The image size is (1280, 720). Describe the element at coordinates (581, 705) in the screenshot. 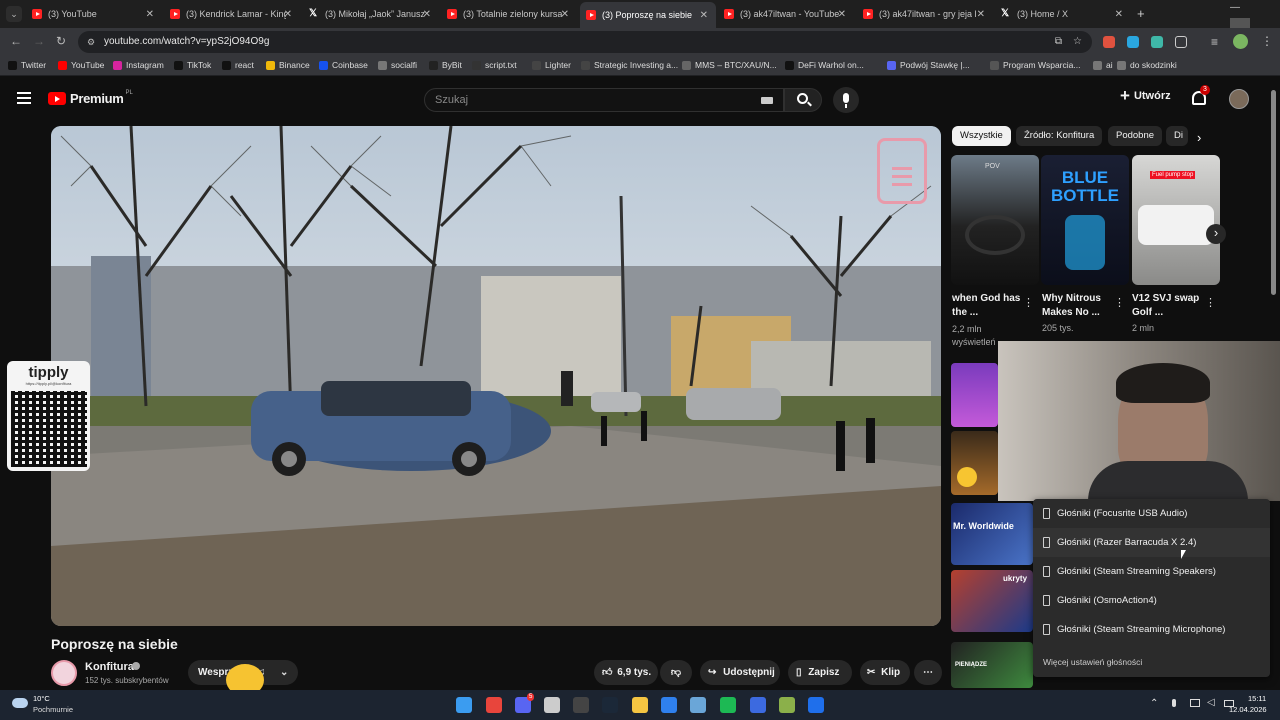

I see `taskbar-obs-icon` at that location.